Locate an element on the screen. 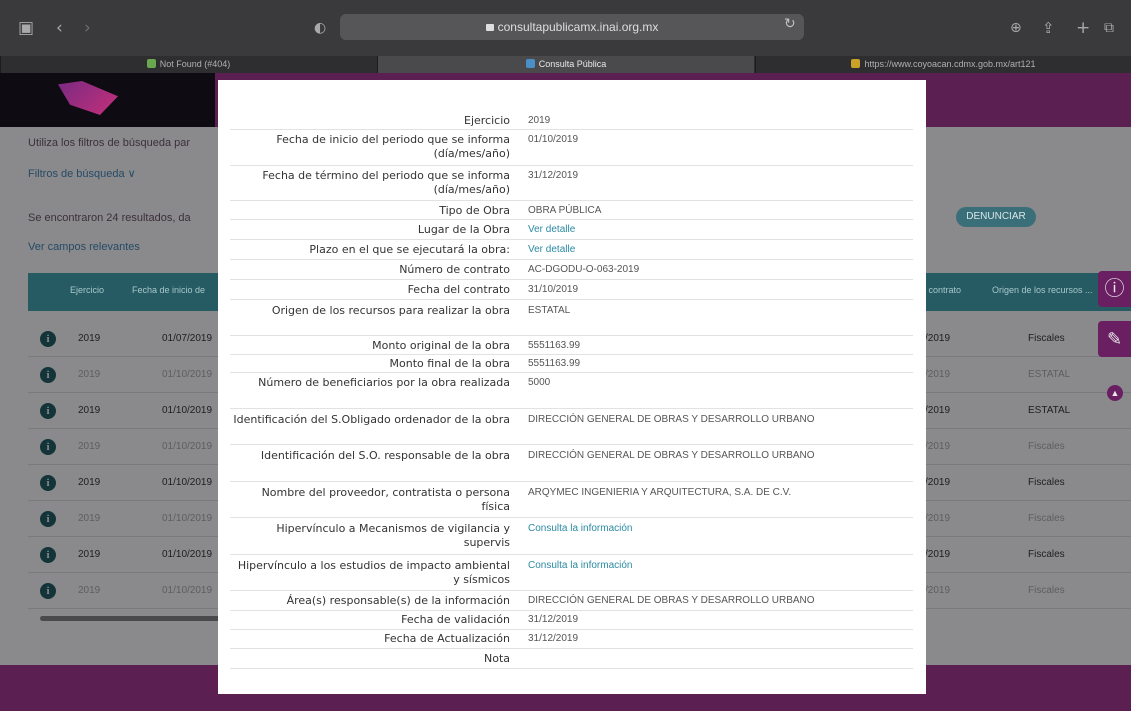  th-fecha-contrato: l contrato is located at coordinates (942, 290).